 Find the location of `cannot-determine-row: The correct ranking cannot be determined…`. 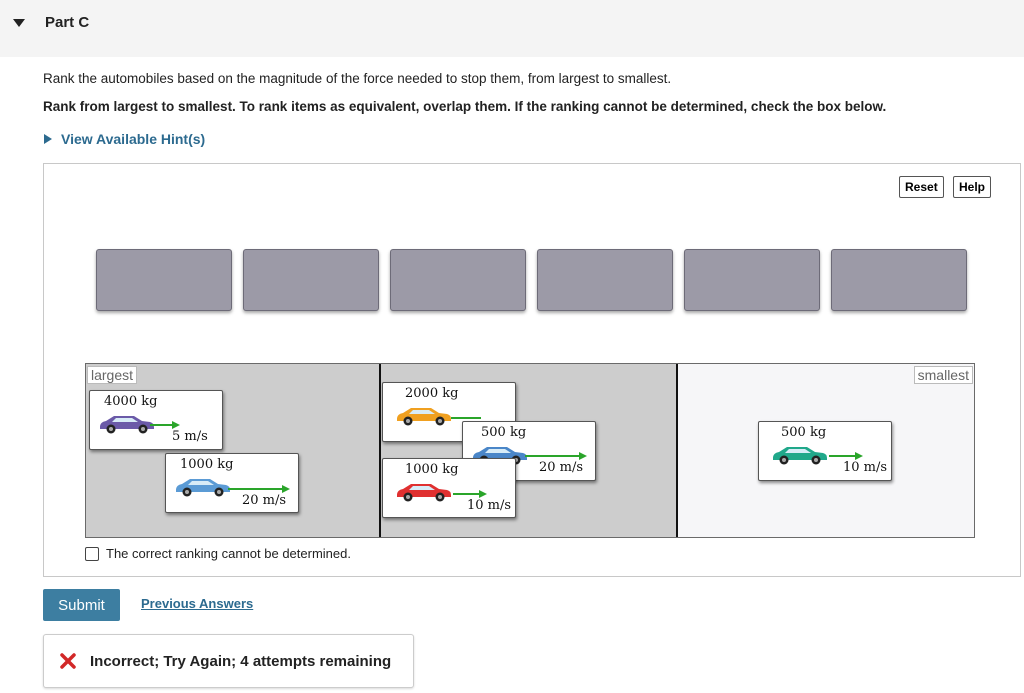

cannot-determine-row: The correct ranking cannot be determined… is located at coordinates (218, 553).